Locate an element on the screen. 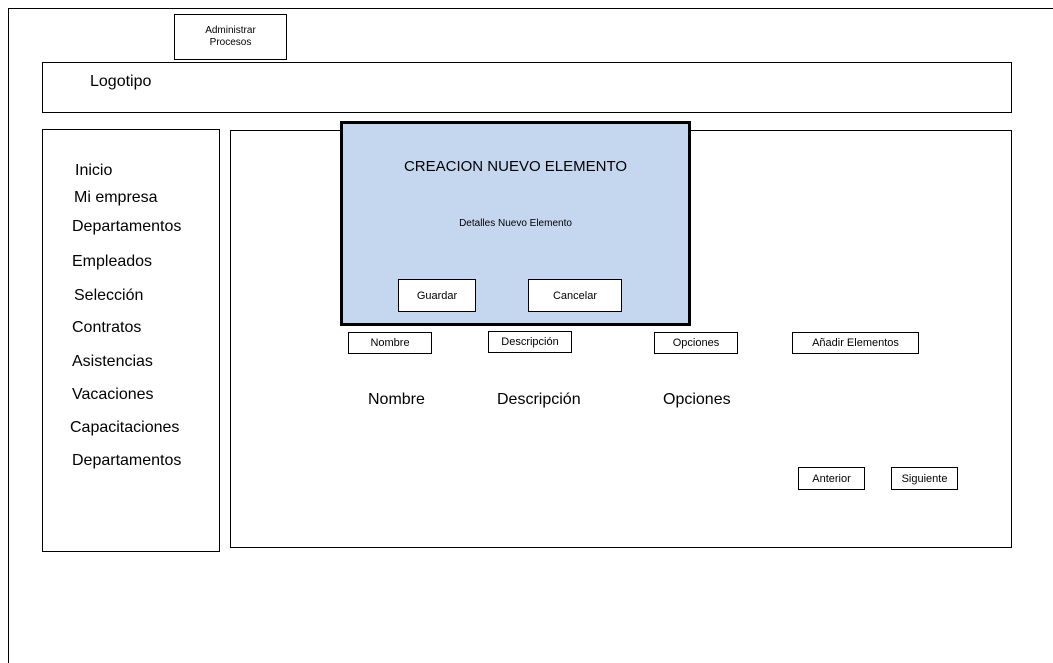 The image size is (1053, 663). sidebar-item-capacitaciones: Capacitaciones is located at coordinates (124, 428).